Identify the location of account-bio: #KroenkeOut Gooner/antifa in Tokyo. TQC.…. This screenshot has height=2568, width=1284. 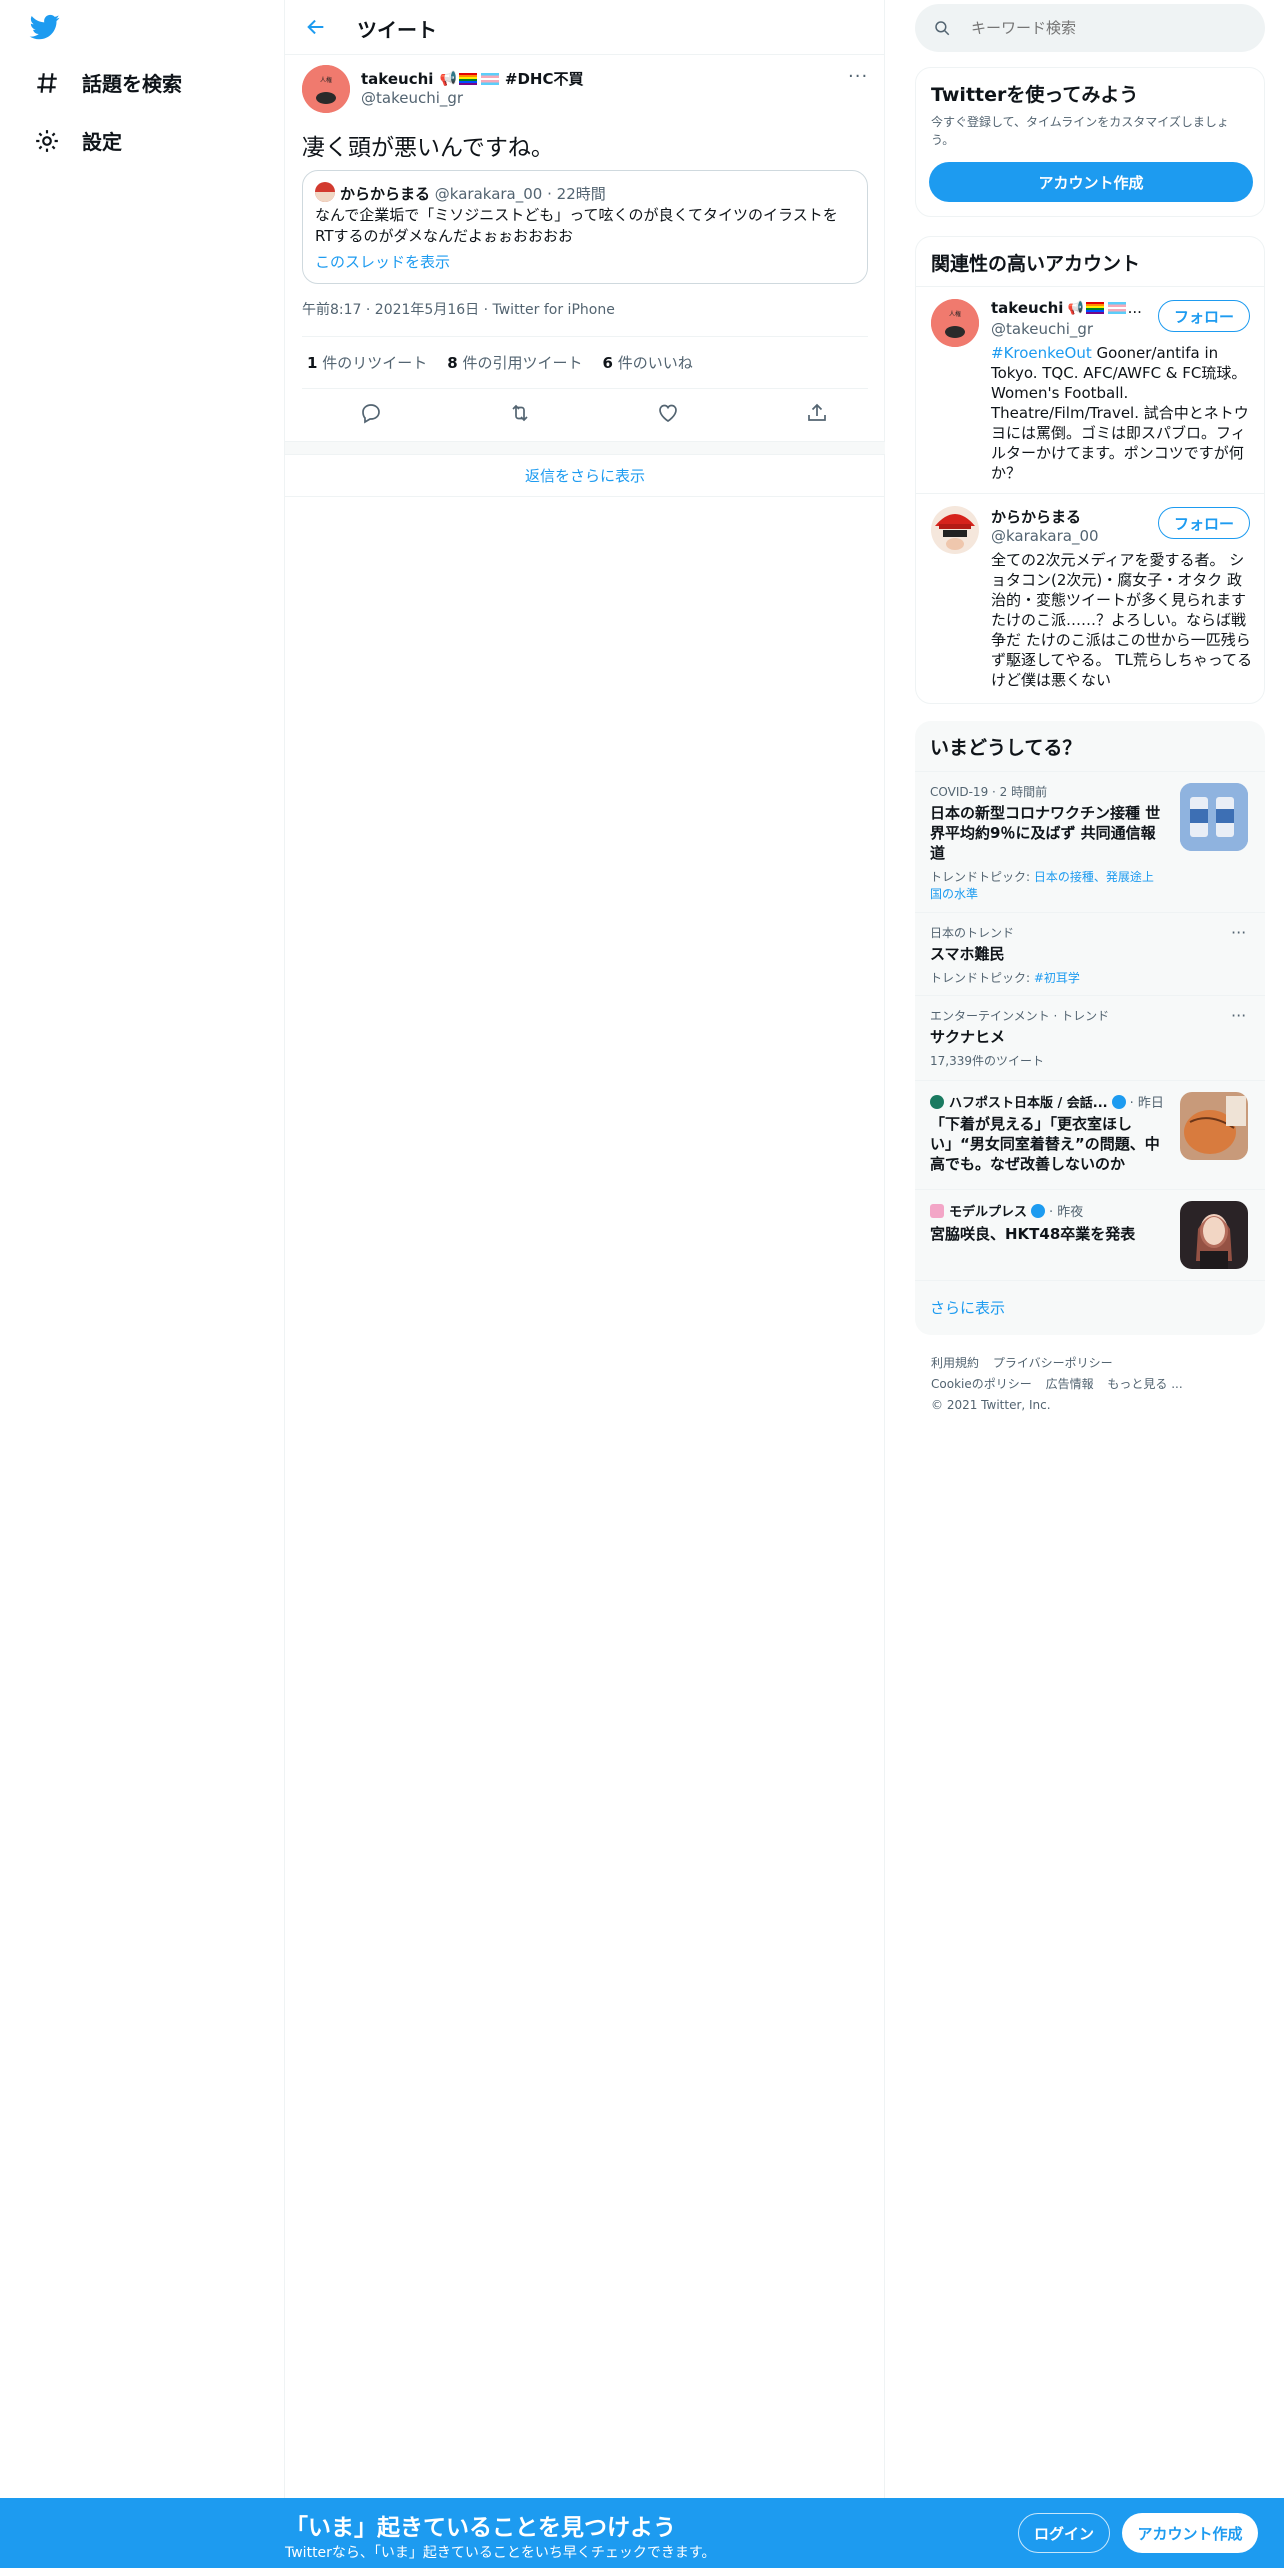
(1122, 413).